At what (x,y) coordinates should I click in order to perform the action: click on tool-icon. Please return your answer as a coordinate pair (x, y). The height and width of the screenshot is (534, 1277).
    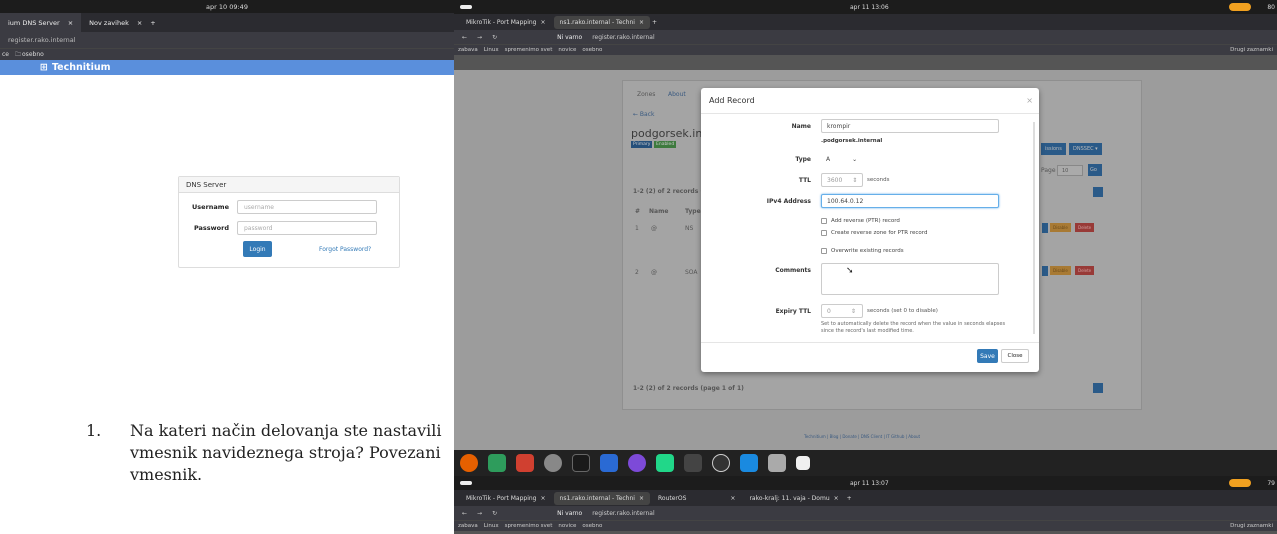
    Looking at the image, I should click on (777, 463).